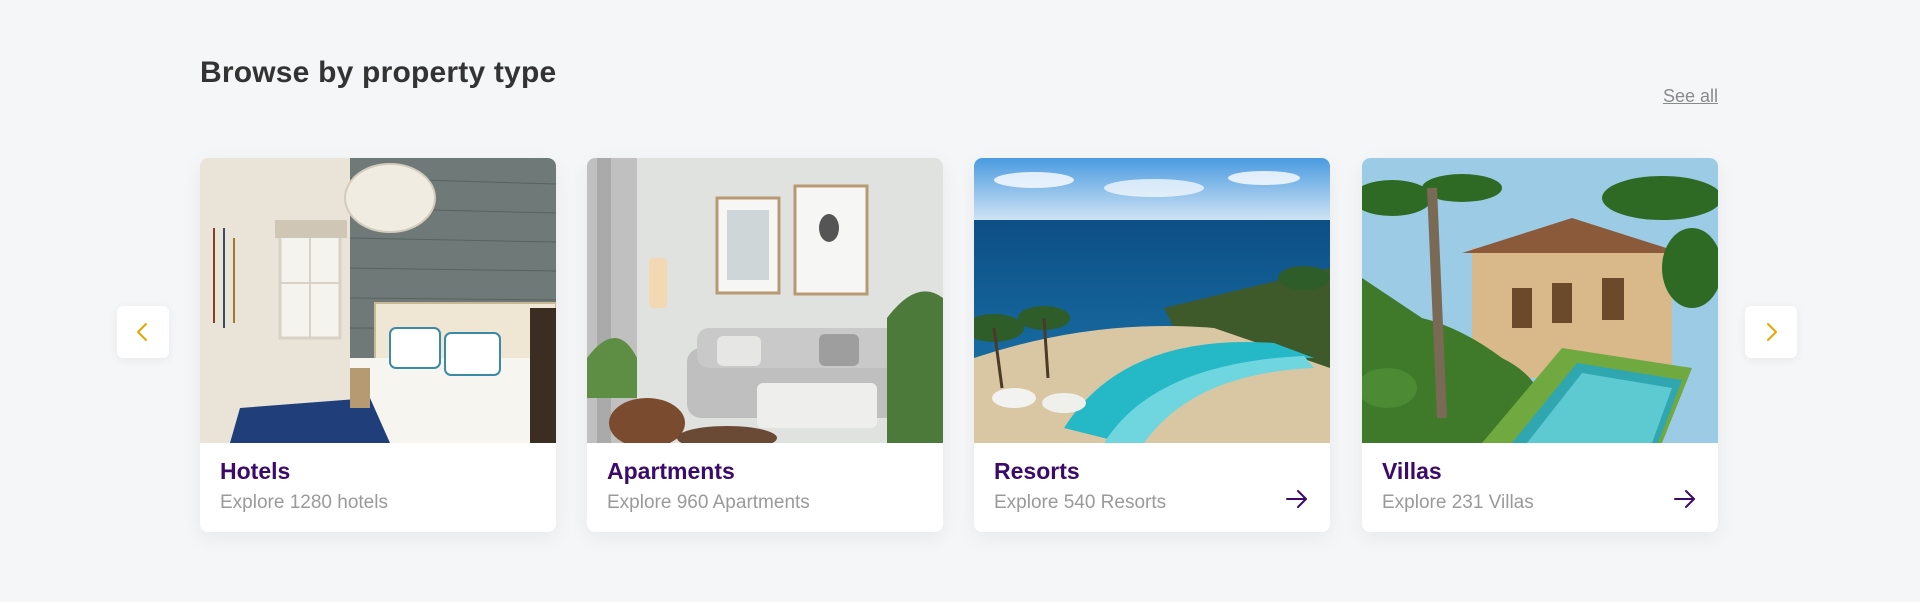 The width and height of the screenshot is (1920, 602). What do you see at coordinates (1458, 502) in the screenshot?
I see `card-subtitle: Explore 231 Villas` at bounding box center [1458, 502].